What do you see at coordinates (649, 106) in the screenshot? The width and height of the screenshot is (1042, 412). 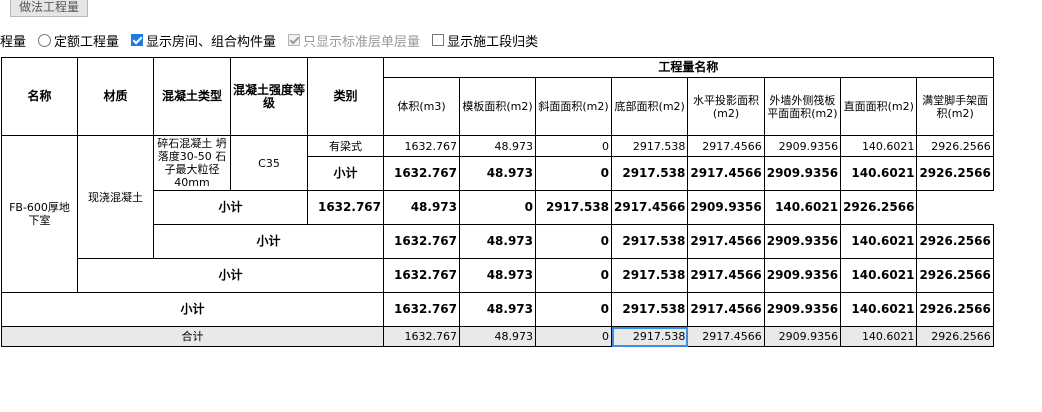 I see `header-bottom-area: 底部面积(m2)` at bounding box center [649, 106].